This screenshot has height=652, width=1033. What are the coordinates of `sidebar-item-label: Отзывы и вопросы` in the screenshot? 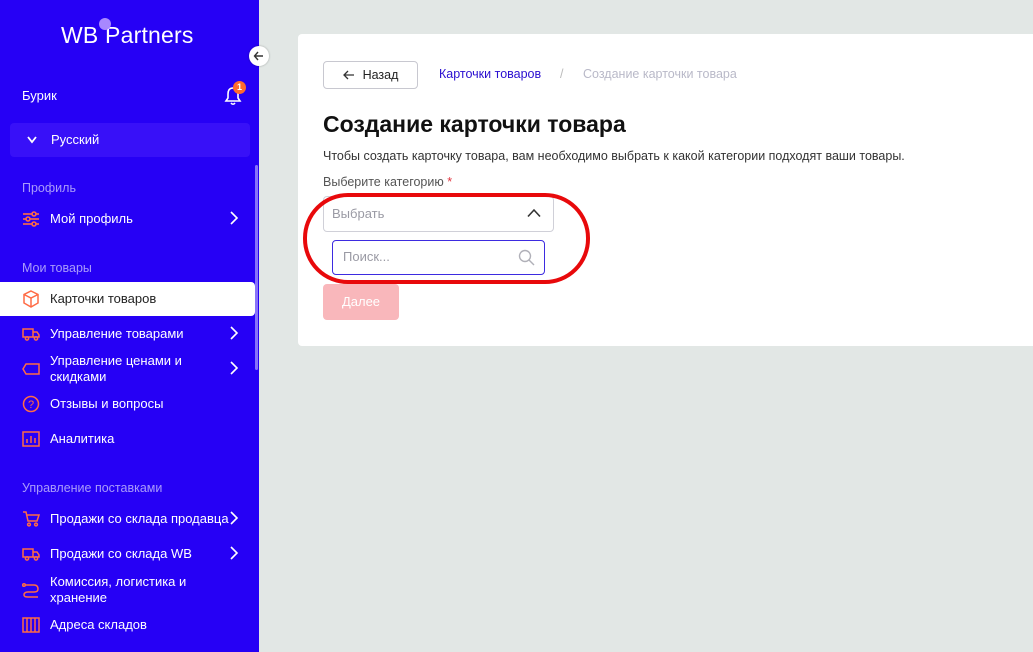 It's located at (107, 403).